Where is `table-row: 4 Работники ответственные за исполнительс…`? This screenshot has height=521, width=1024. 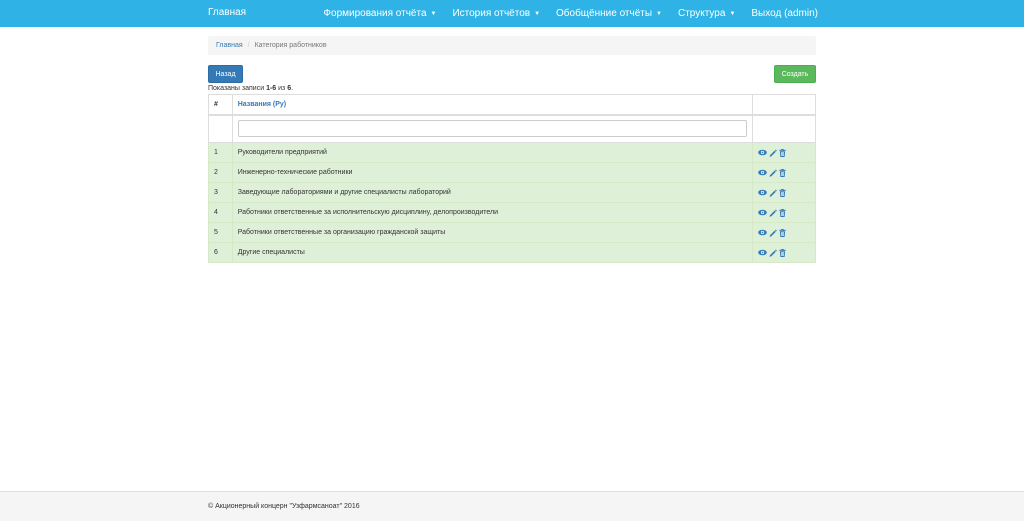 table-row: 4 Работники ответственные за исполнительс… is located at coordinates (512, 212).